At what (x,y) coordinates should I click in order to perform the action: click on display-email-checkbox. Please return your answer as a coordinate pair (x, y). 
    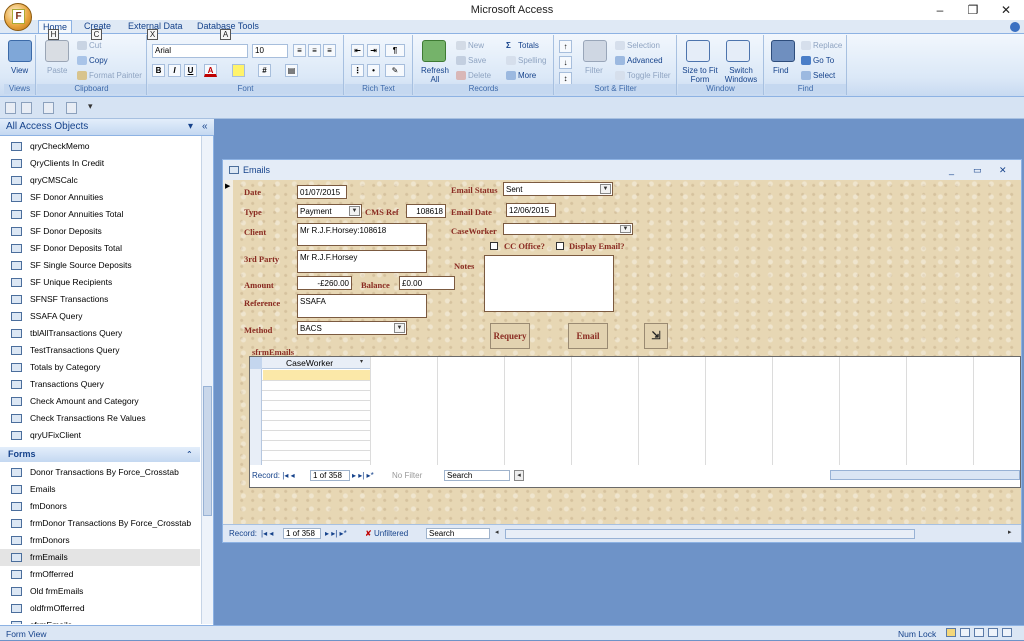
    Looking at the image, I should click on (560, 246).